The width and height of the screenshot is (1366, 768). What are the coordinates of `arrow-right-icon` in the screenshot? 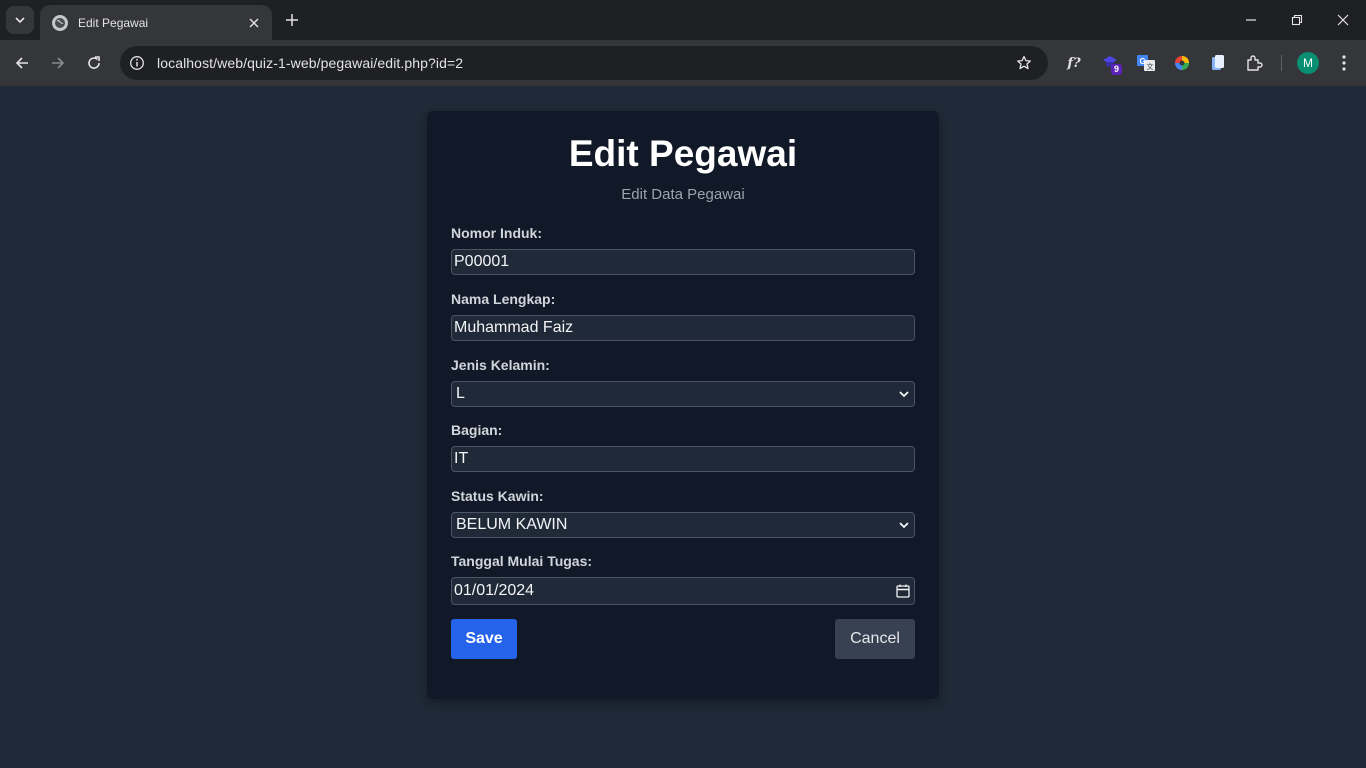 It's located at (58, 63).